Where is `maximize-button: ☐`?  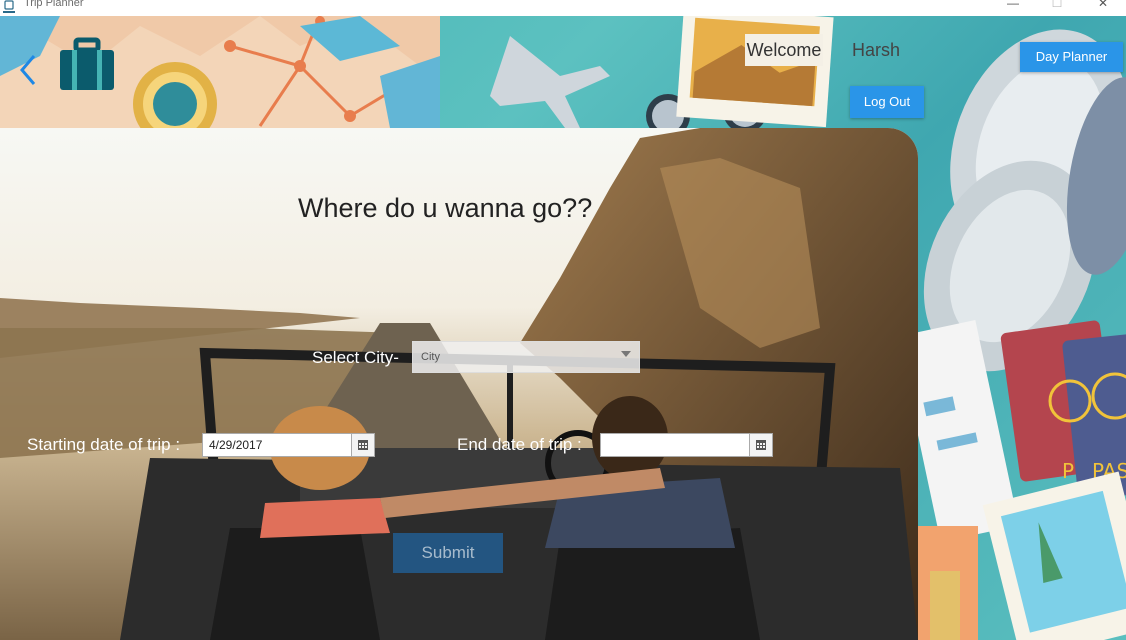
maximize-button: ☐ is located at coordinates (1057, 5).